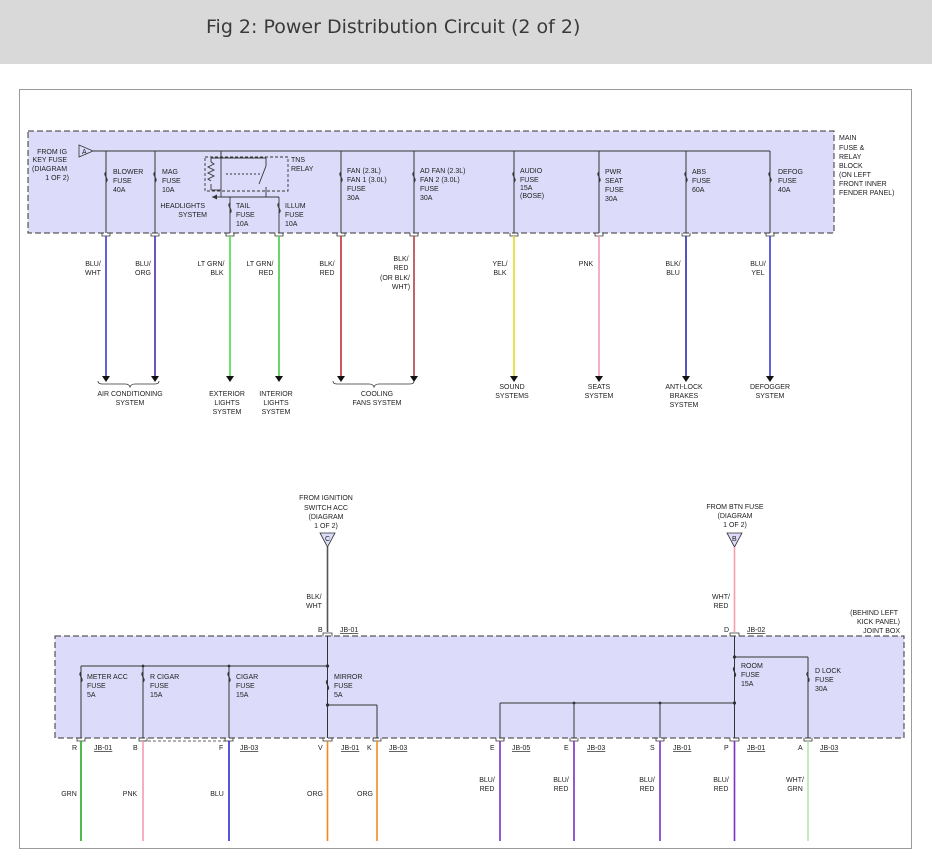  I want to click on label-org-2: ORG, so click(365, 794).